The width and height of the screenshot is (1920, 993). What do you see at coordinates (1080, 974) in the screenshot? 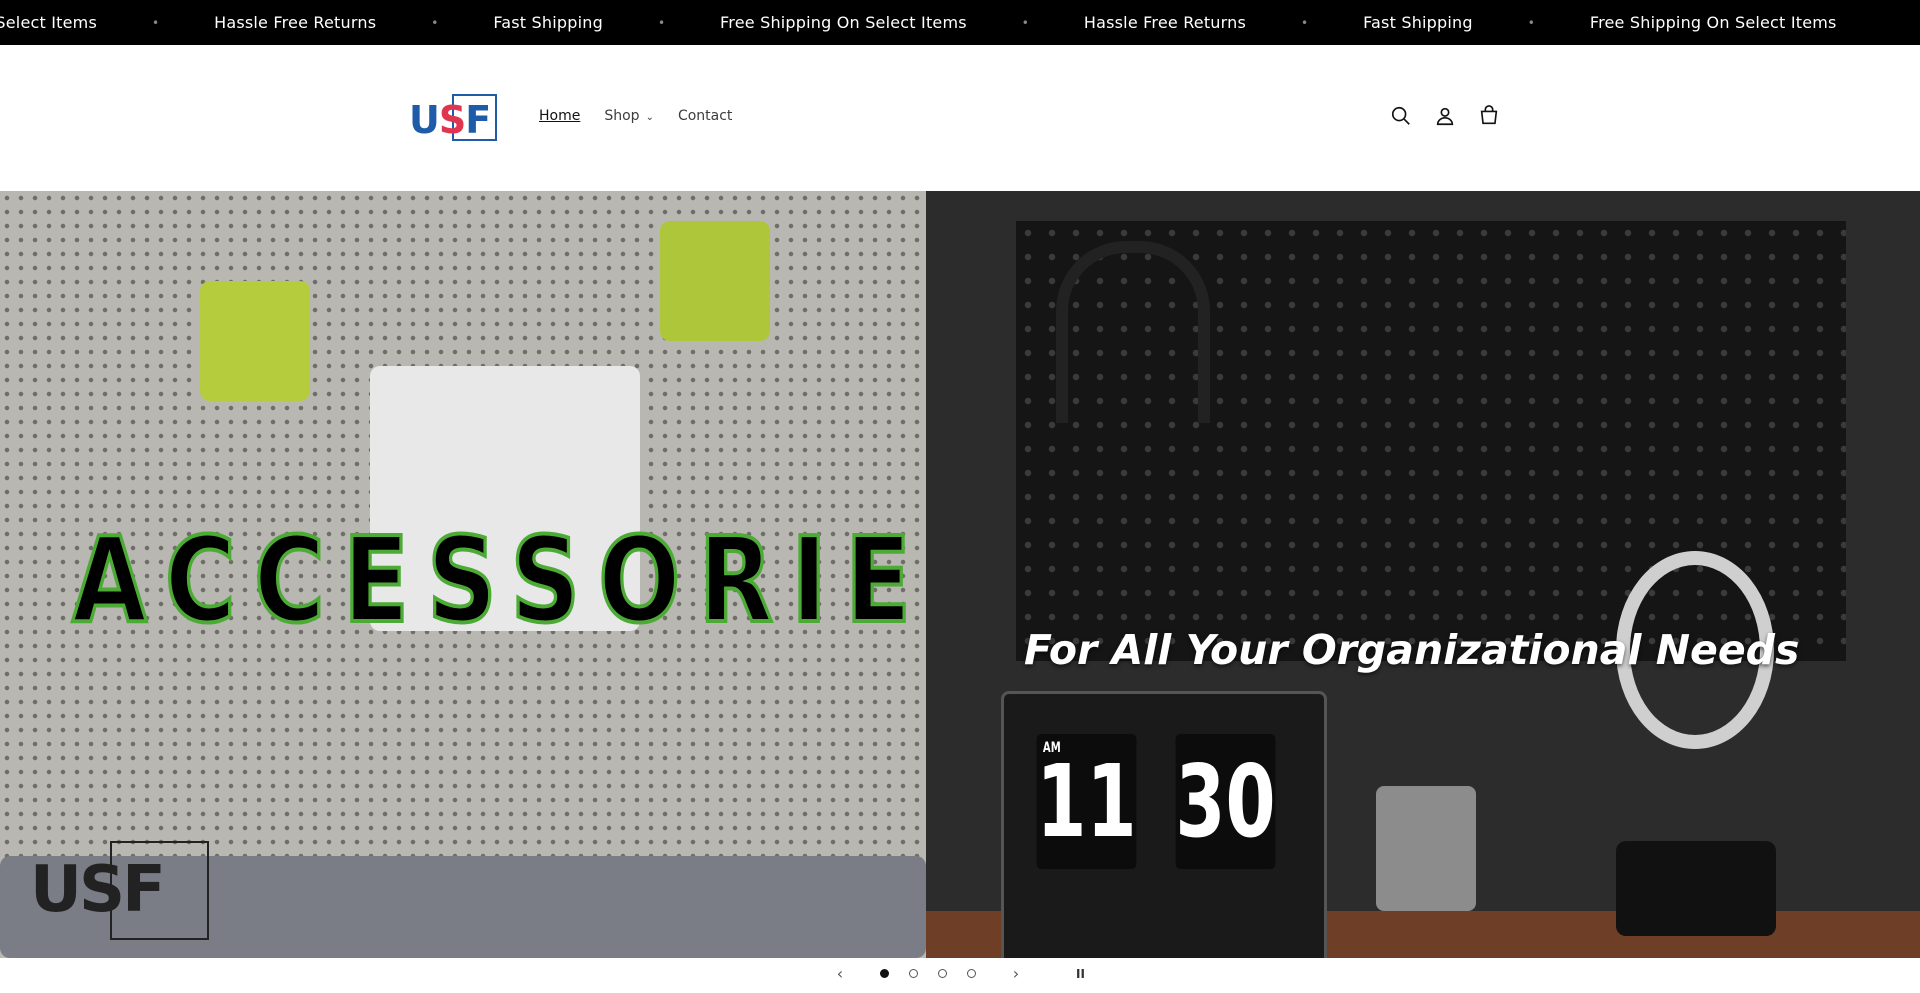
I see `pause-icon: II` at bounding box center [1080, 974].